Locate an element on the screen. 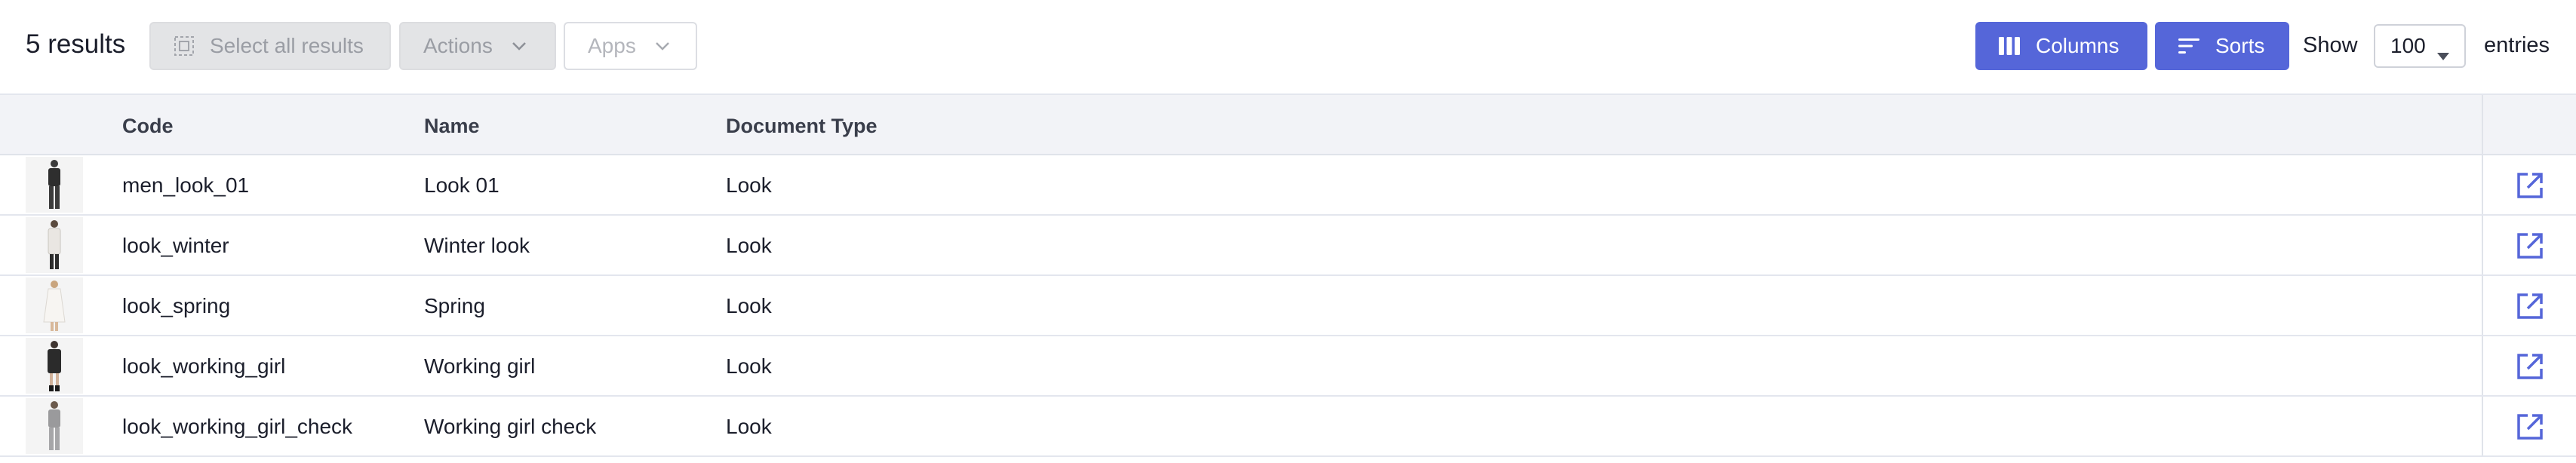 Image resolution: width=2576 pixels, height=463 pixels. apps-label: Apps is located at coordinates (612, 45).